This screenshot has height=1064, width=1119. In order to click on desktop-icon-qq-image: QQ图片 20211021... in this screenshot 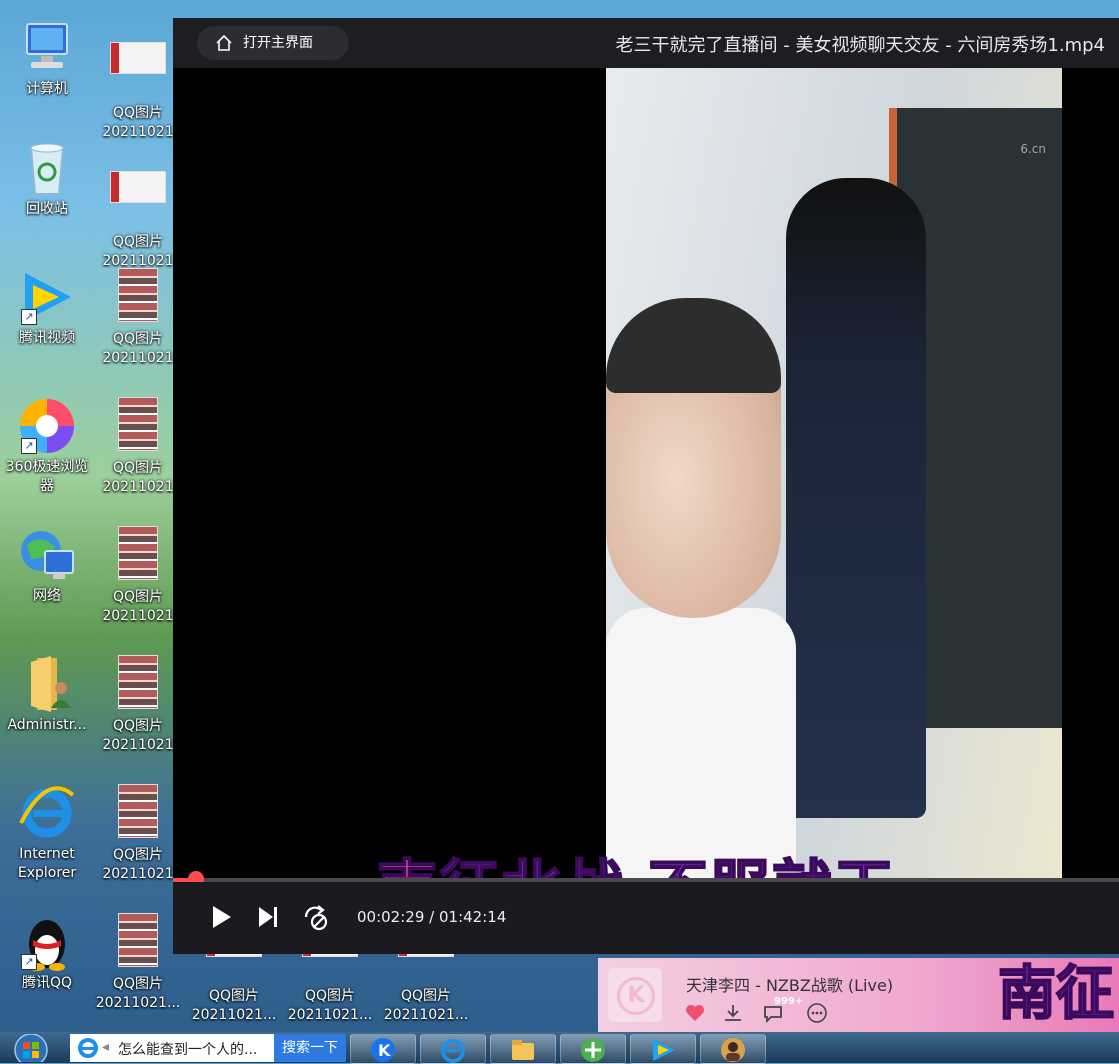, I will do `click(138, 961)`.